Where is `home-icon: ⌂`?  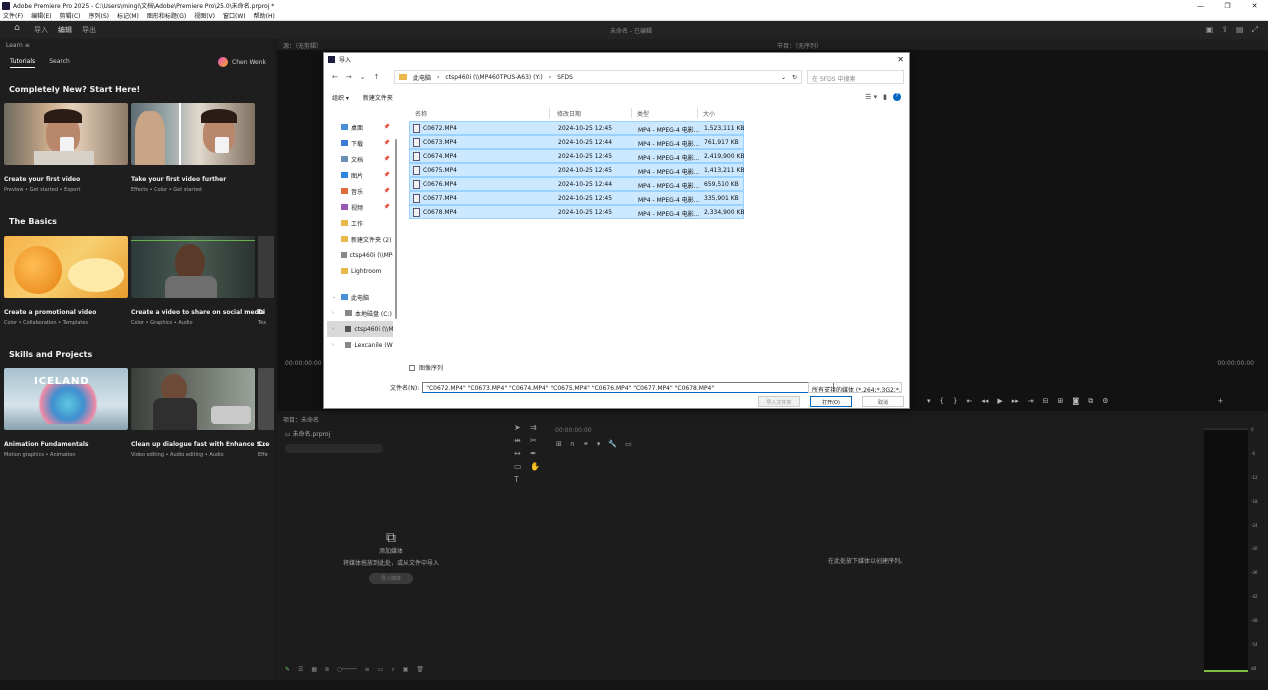 home-icon: ⌂ is located at coordinates (17, 30).